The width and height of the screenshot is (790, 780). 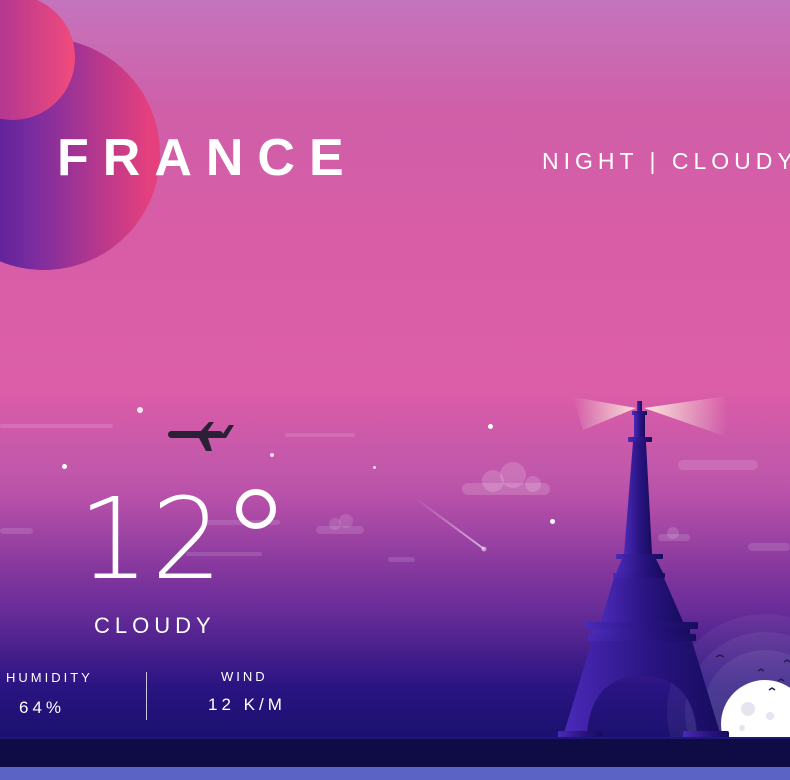 I want to click on humidity-value: 64%, so click(x=42, y=707).